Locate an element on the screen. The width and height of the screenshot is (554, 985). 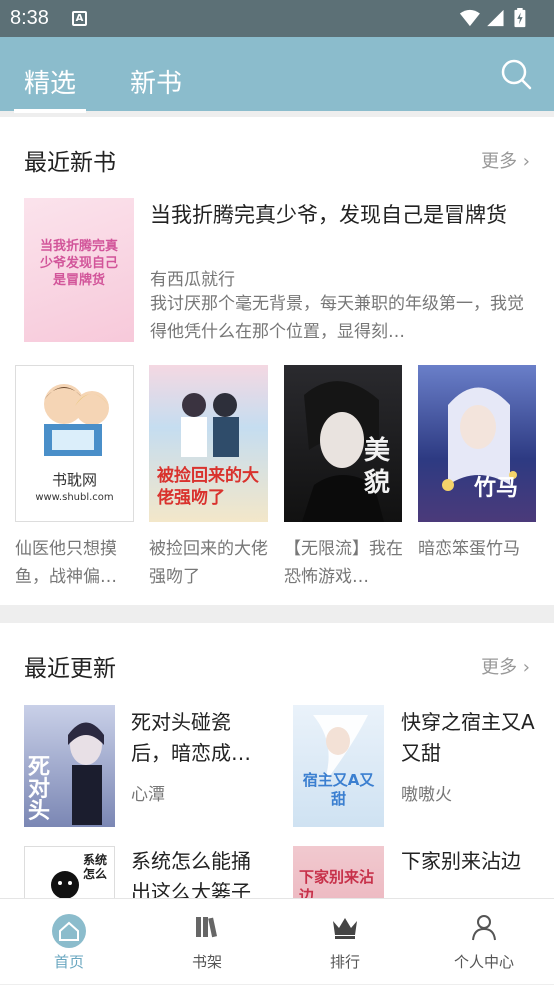
book-cover: 被捡回来的大佬强吻了 is located at coordinates (208, 443).